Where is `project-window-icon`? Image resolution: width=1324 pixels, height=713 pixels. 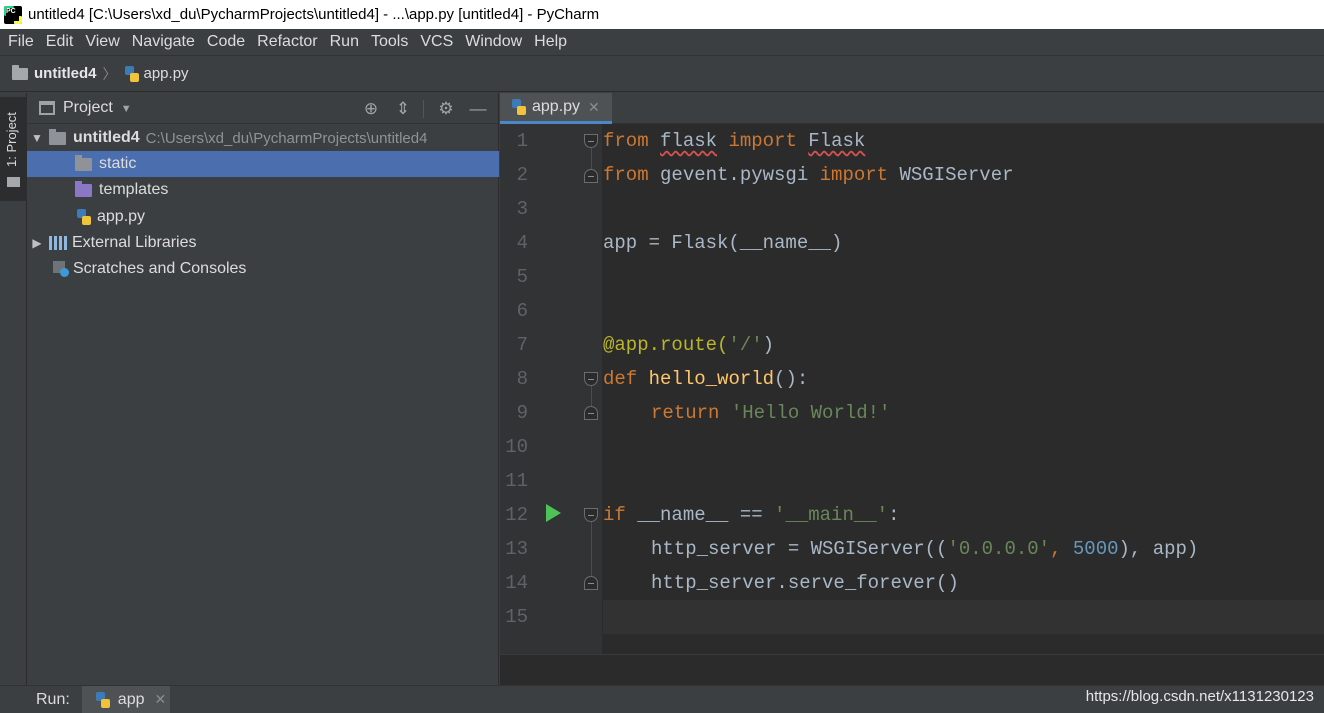 project-window-icon is located at coordinates (47, 108).